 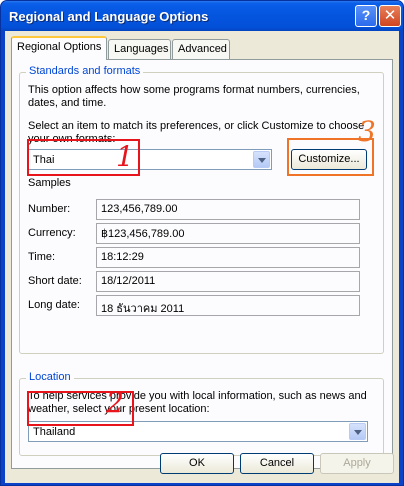 What do you see at coordinates (367, 131) in the screenshot?
I see `annotation-number-3: 3` at bounding box center [367, 131].